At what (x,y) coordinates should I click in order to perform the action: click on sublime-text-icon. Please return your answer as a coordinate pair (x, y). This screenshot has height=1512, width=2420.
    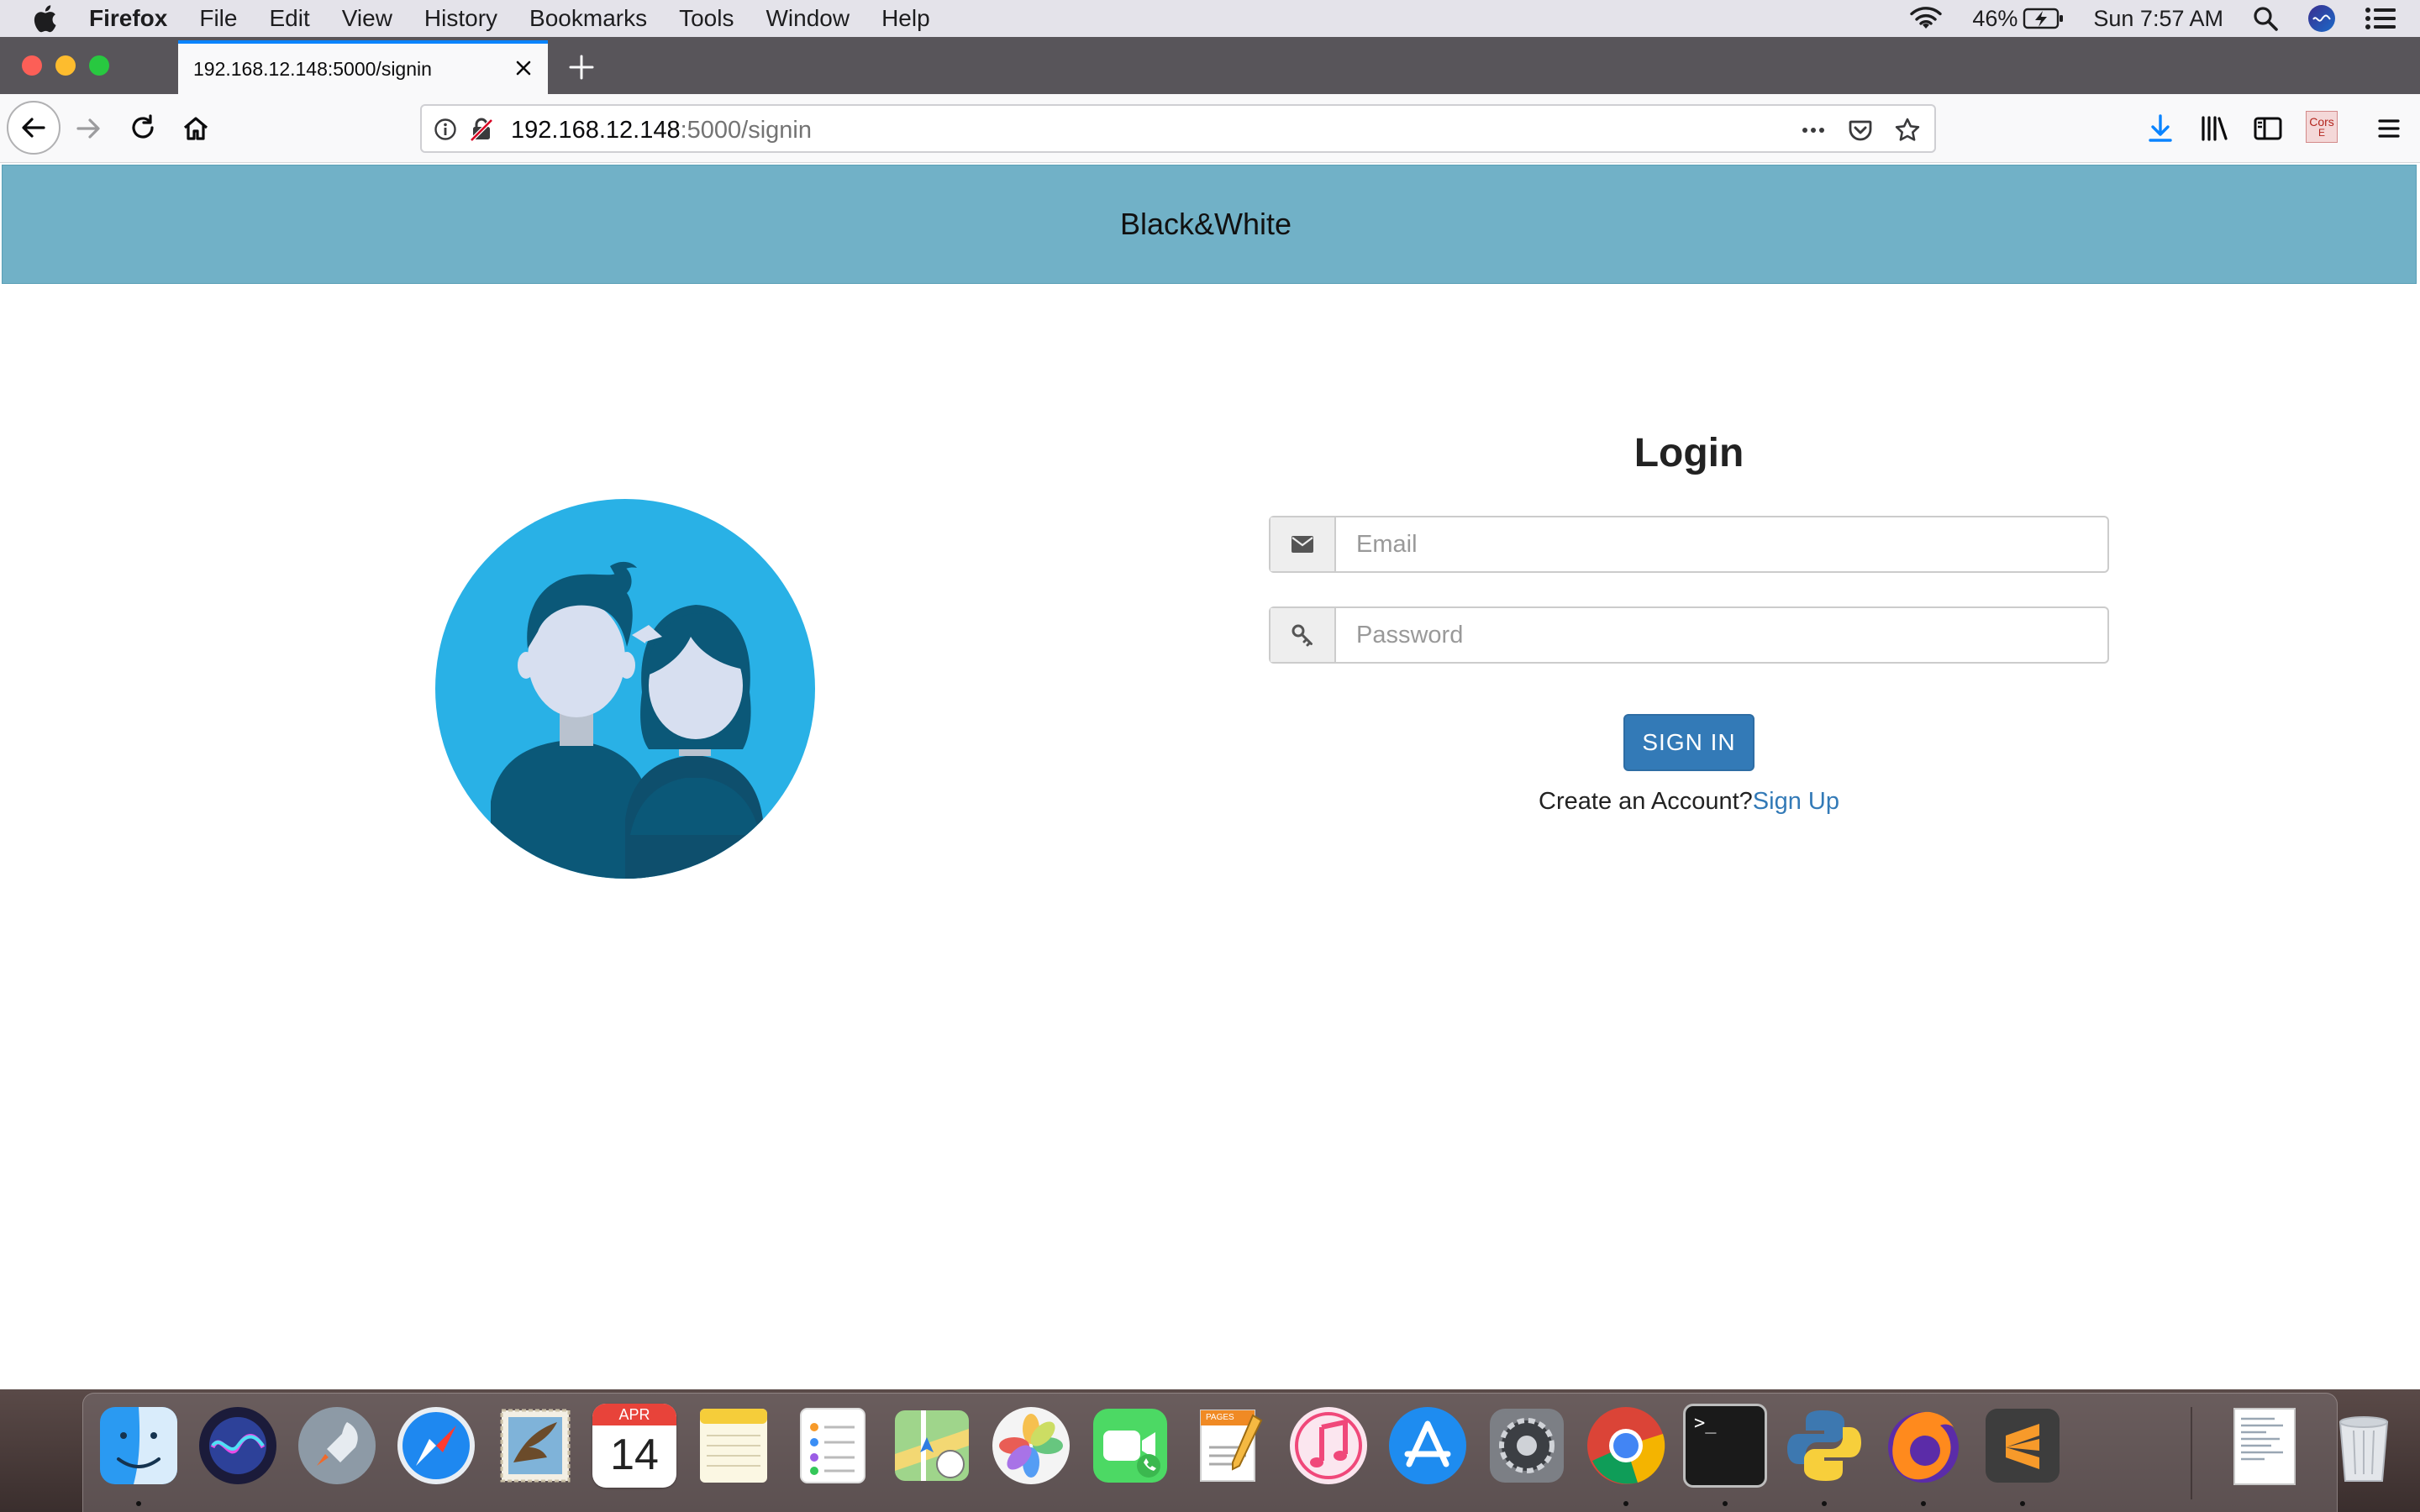
    Looking at the image, I should click on (2023, 1446).